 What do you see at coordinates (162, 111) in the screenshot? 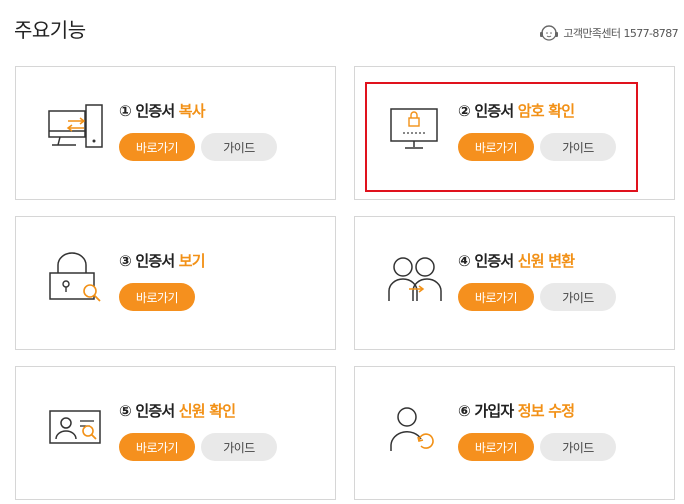
I see `card-title: ① 인증서 복사` at bounding box center [162, 111].